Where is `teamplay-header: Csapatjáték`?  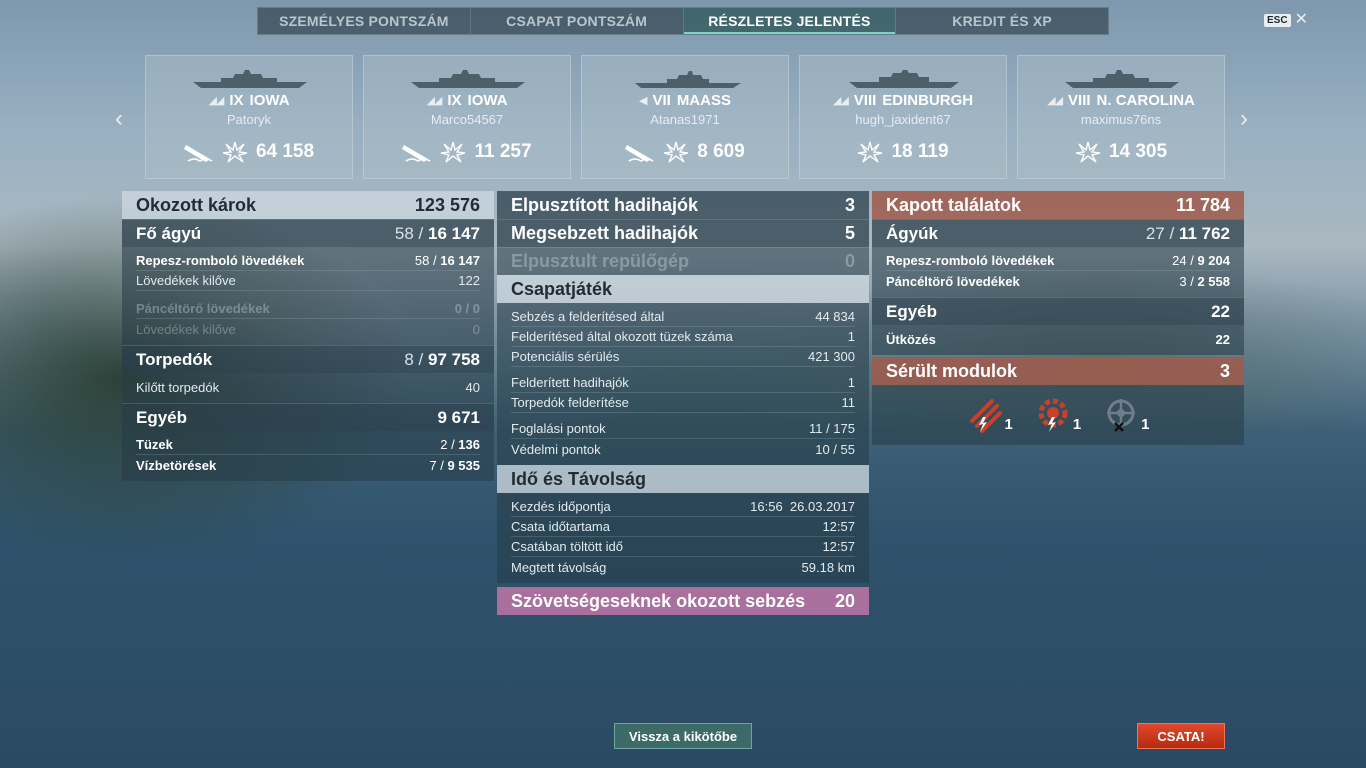 teamplay-header: Csapatjáték is located at coordinates (683, 289).